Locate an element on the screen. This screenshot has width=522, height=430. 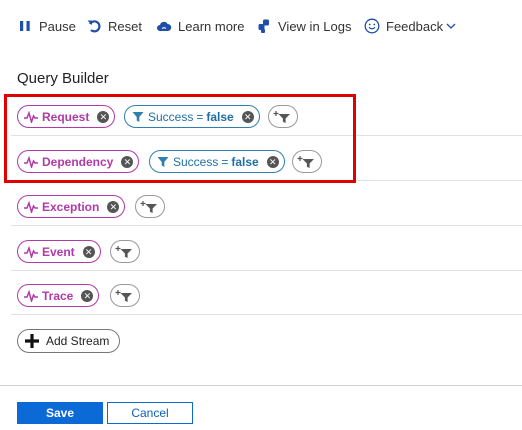
cloud-book-icon is located at coordinates (164, 26).